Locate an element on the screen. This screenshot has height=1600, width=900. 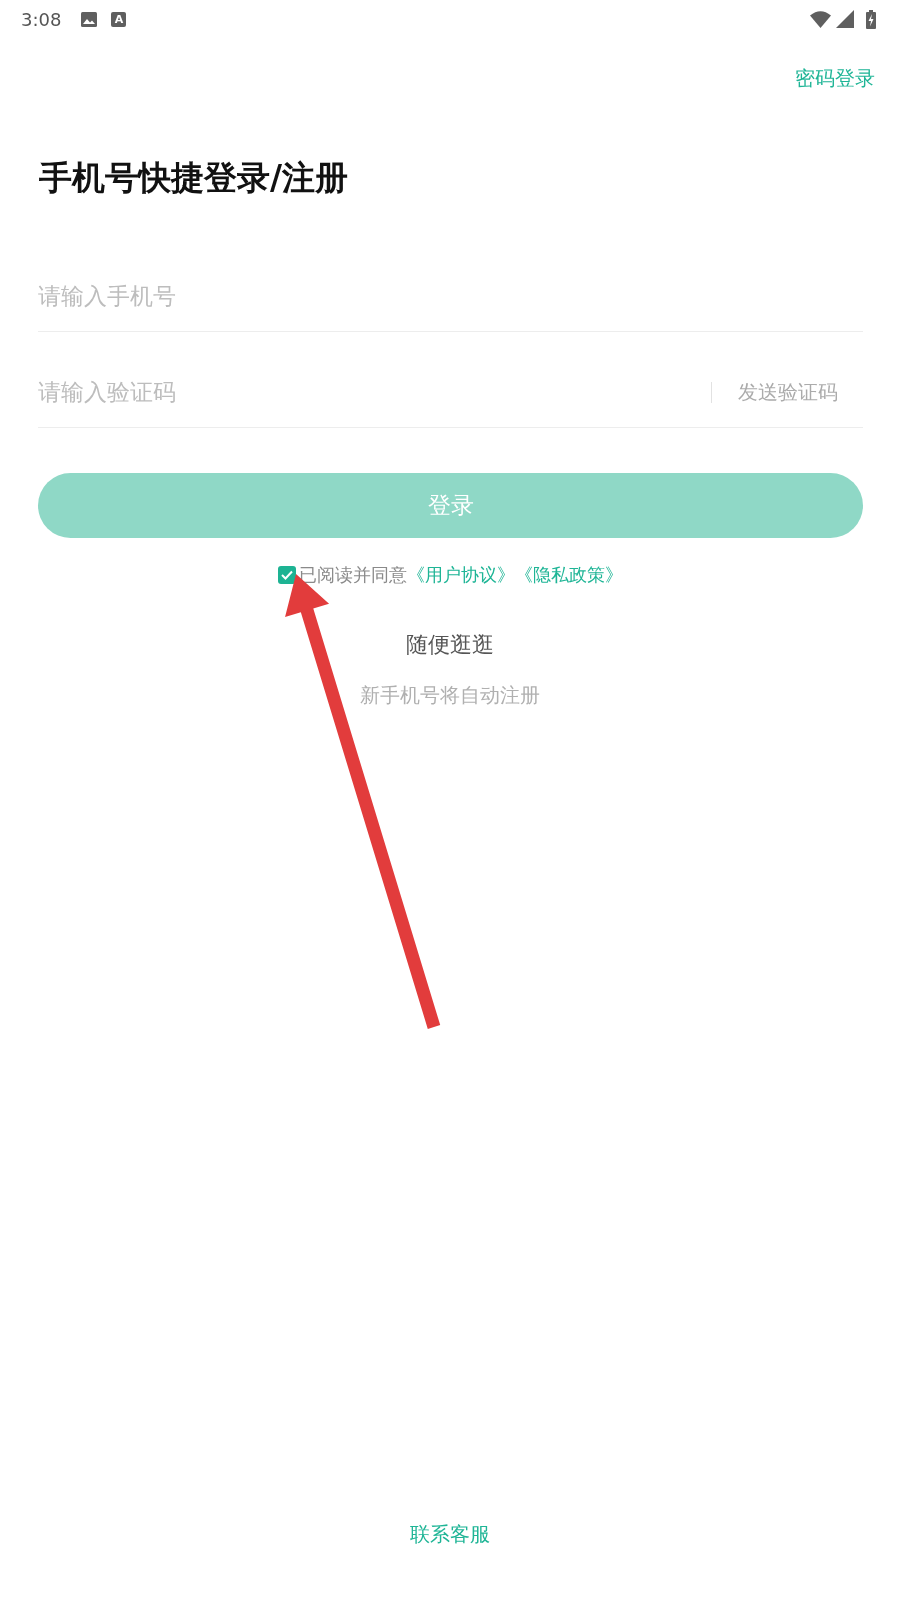
agreement-checkbox is located at coordinates (286, 575).